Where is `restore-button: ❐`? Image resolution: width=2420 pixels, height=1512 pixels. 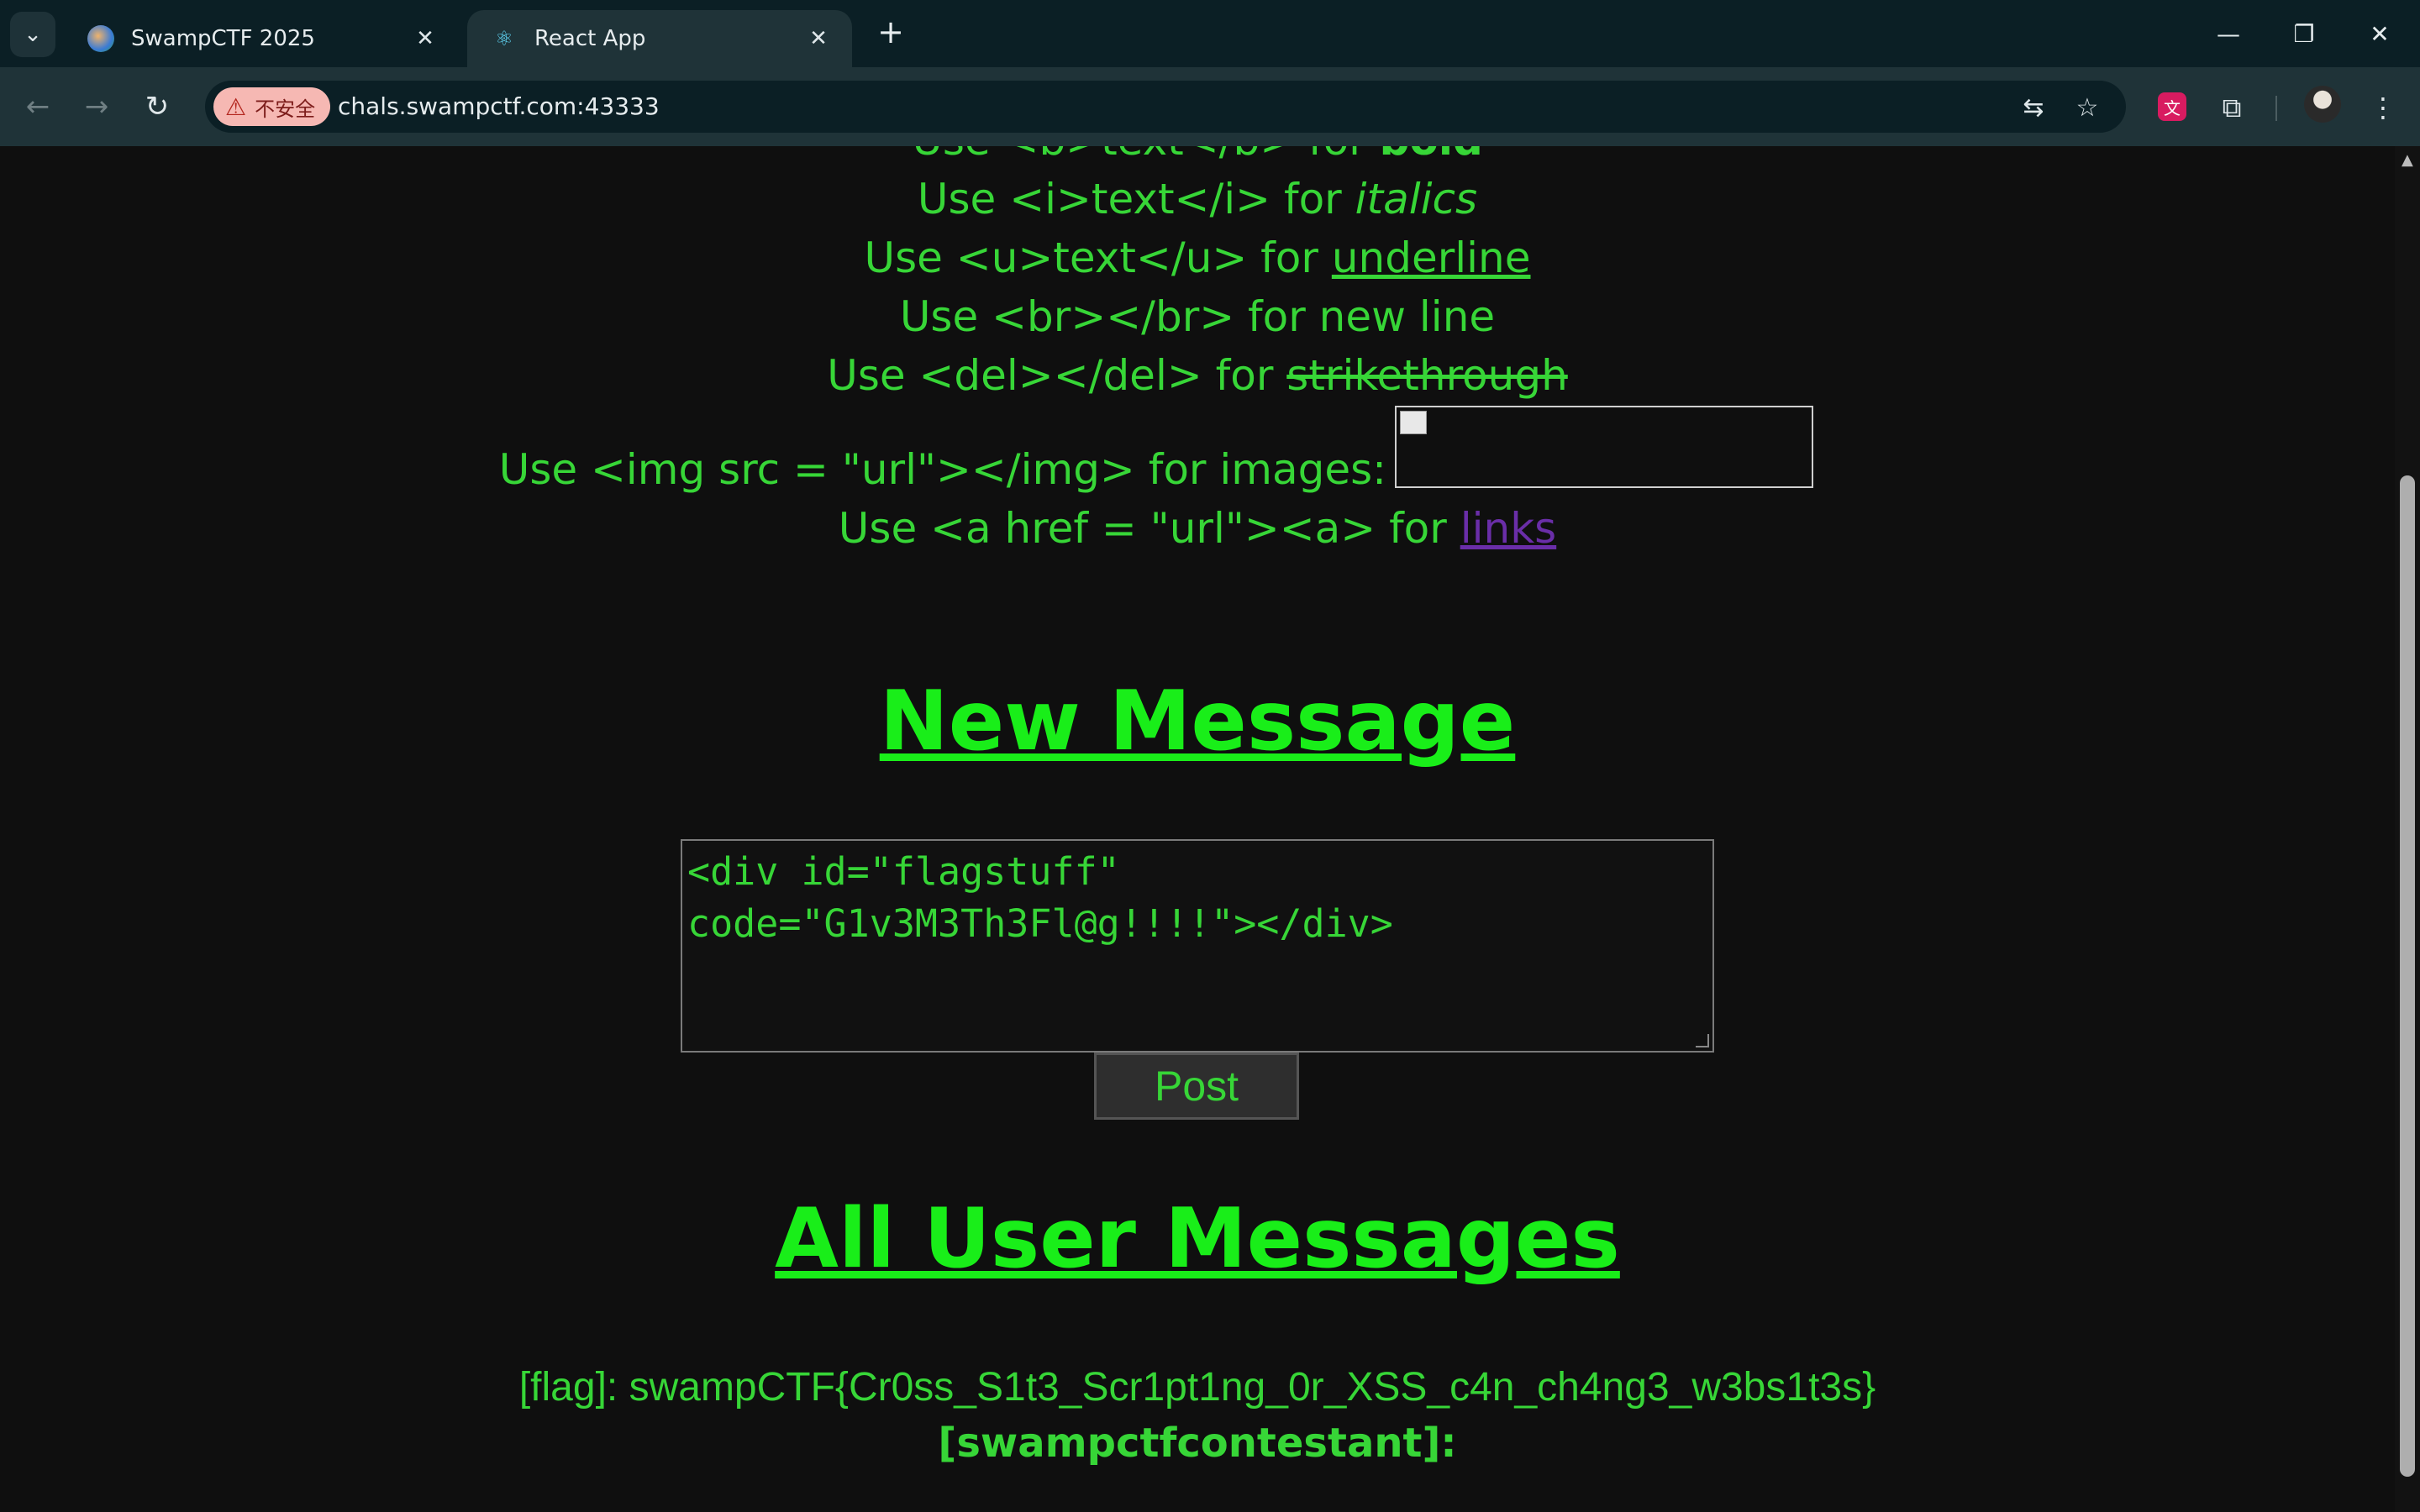 restore-button: ❐ is located at coordinates (2304, 33).